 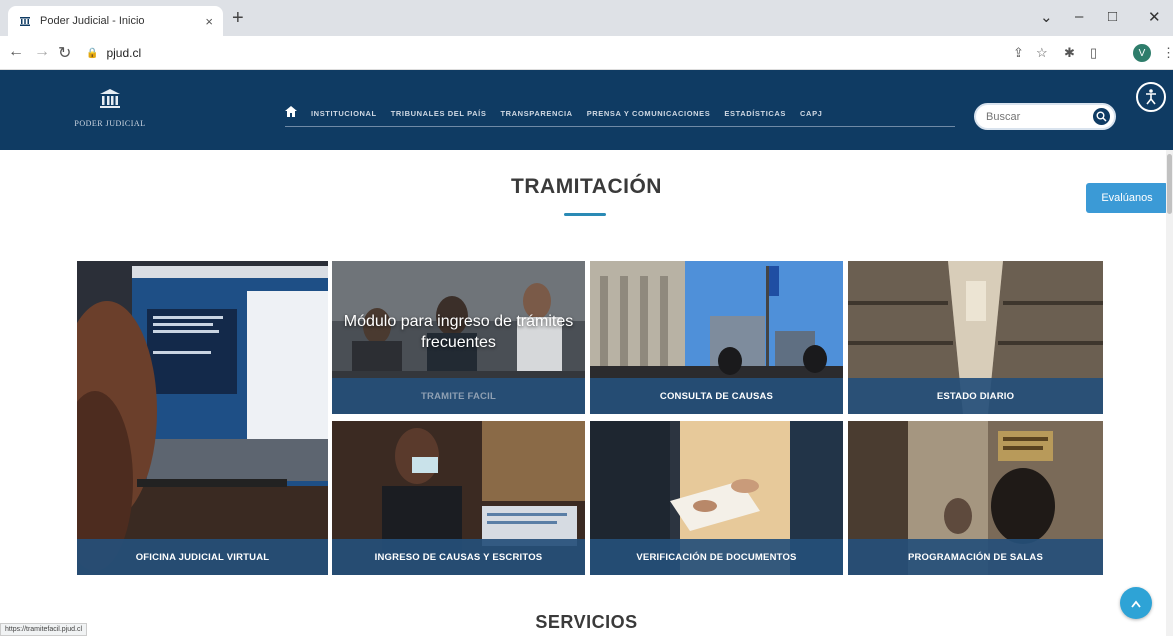 What do you see at coordinates (1101, 116) in the screenshot?
I see `search-icon` at bounding box center [1101, 116].